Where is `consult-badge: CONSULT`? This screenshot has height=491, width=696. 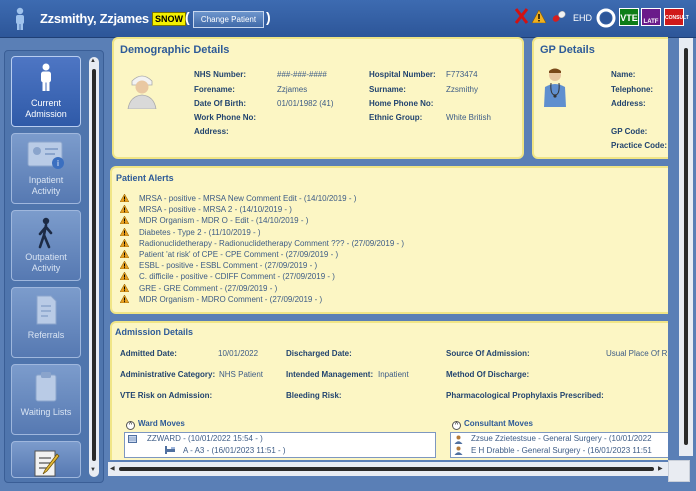
consult-badge: CONSULT is located at coordinates (676, 17).